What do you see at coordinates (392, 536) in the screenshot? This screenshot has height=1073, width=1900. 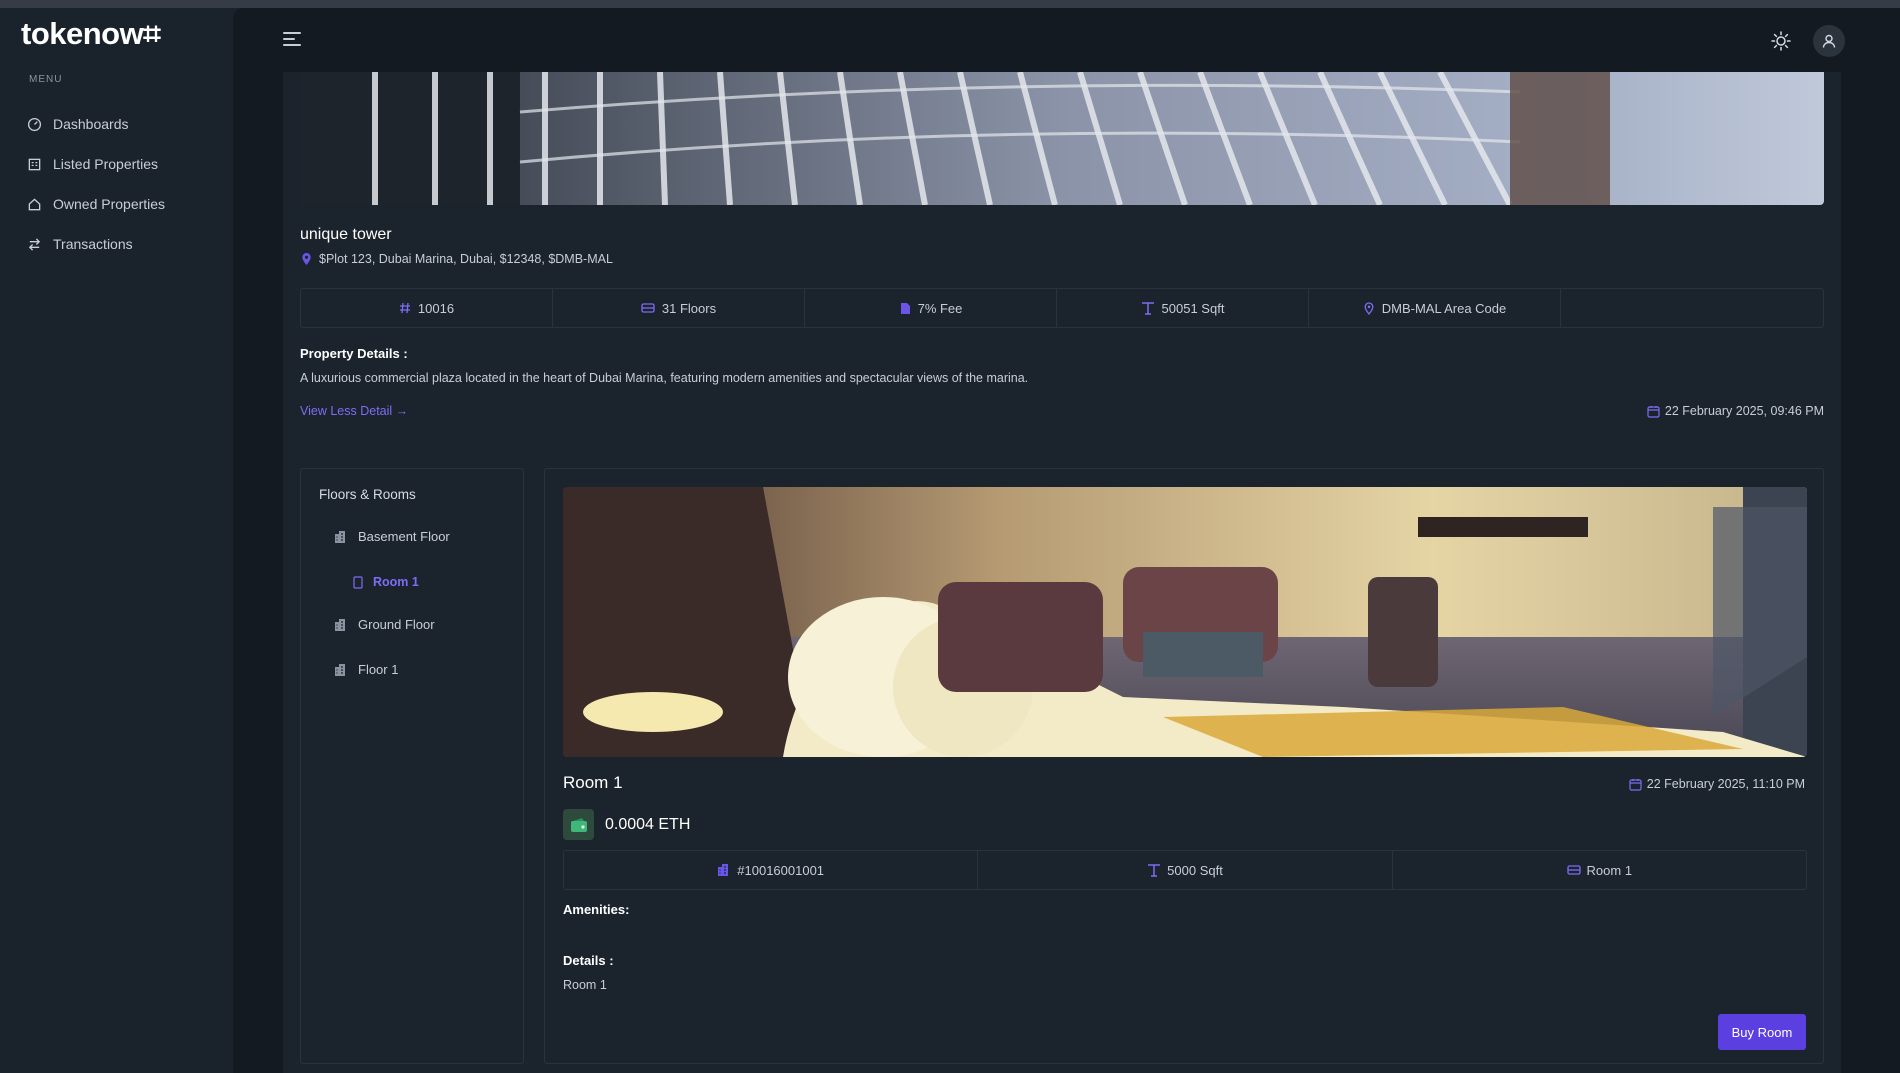 I see `floor-item-basement: Basement Floor` at bounding box center [392, 536].